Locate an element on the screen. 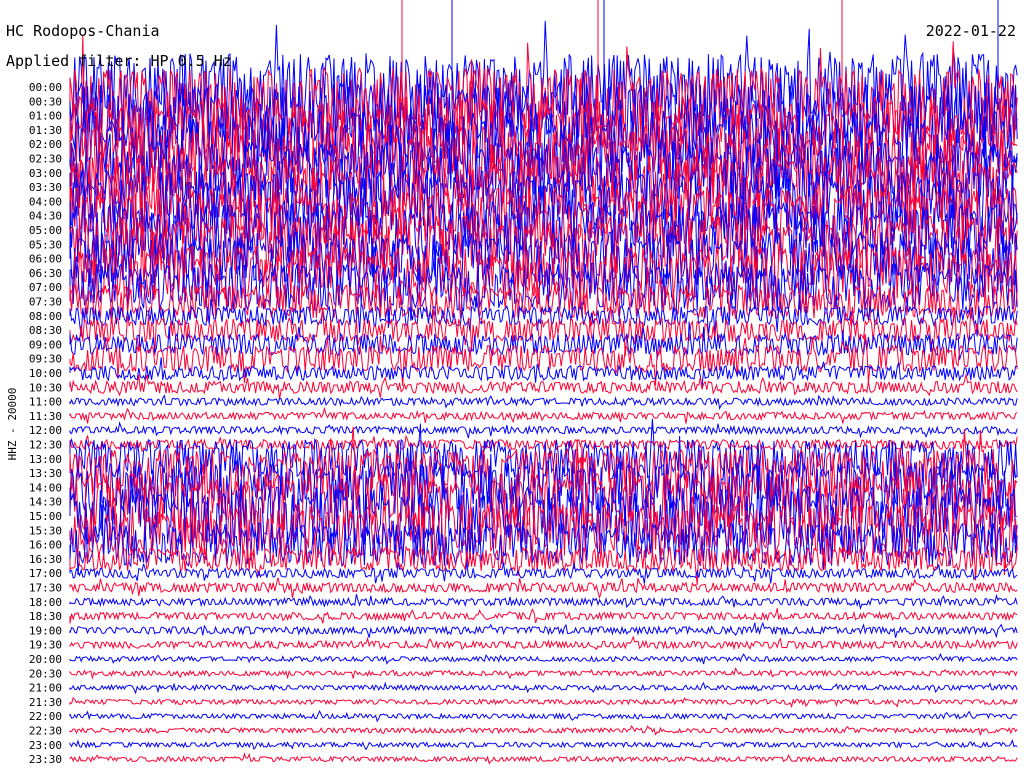  time-tick-label: 11:00 is located at coordinates (45, 402).